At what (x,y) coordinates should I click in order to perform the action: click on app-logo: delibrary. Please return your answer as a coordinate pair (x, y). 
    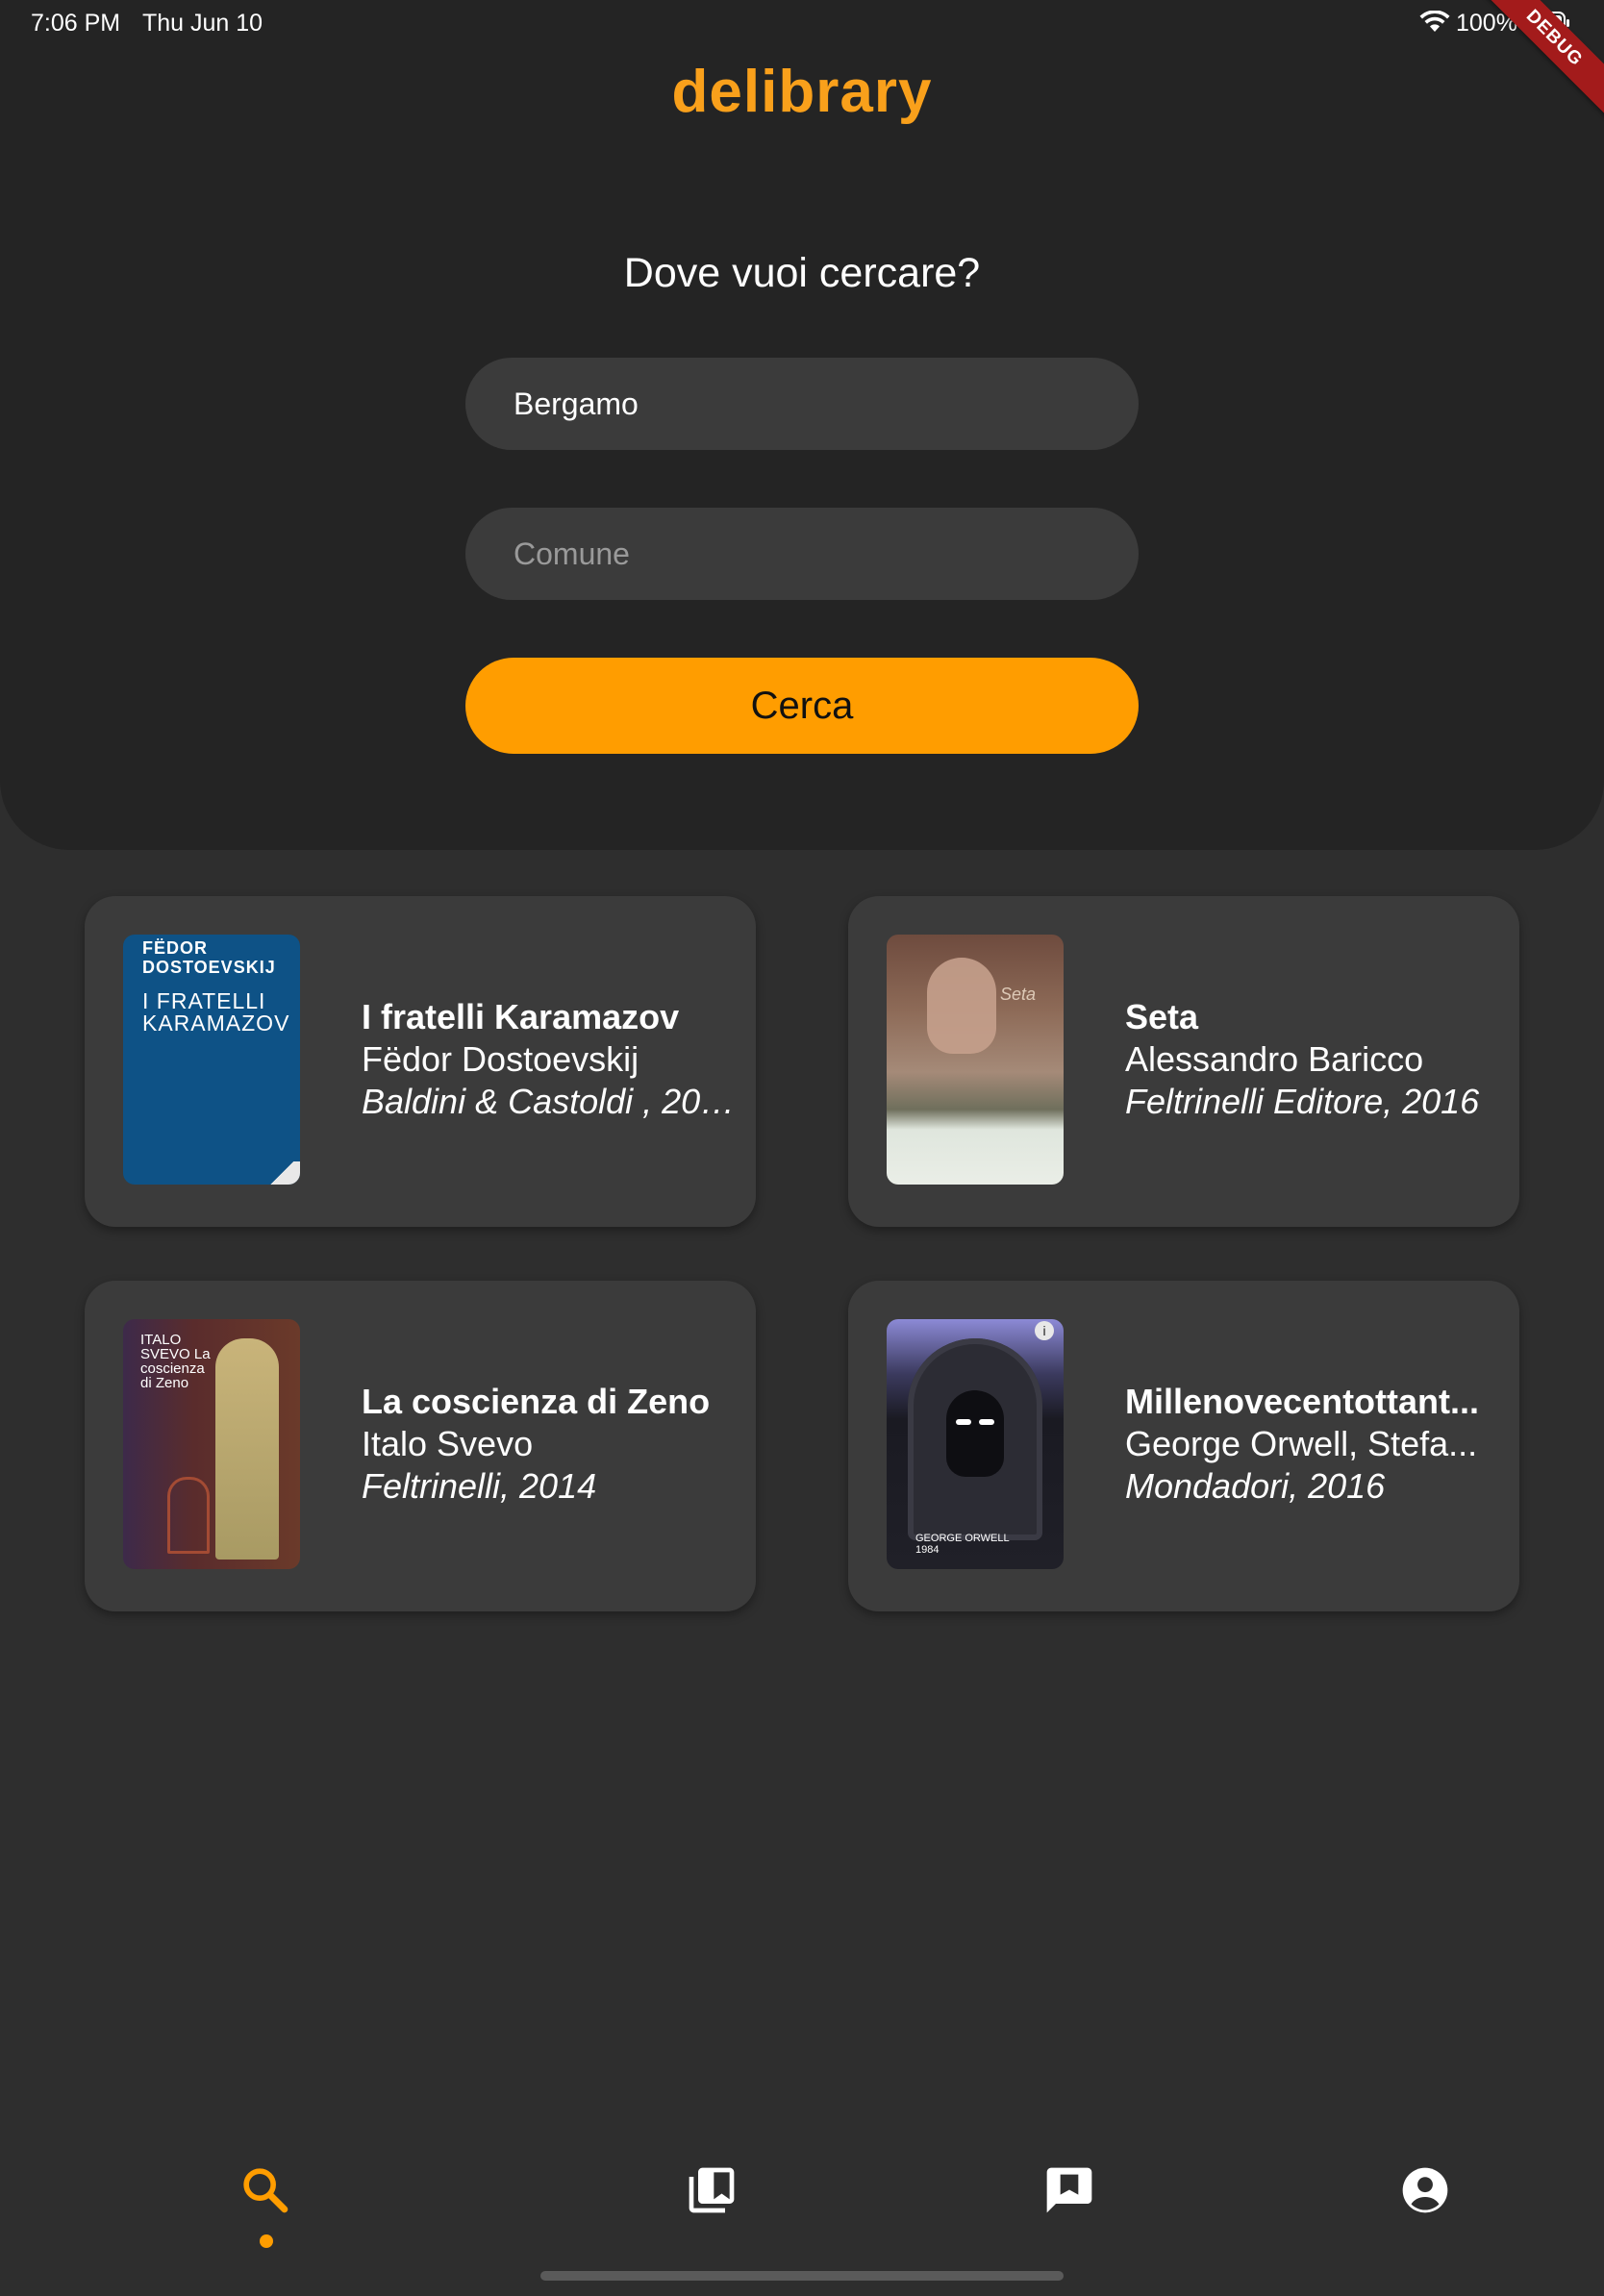
    Looking at the image, I should click on (802, 92).